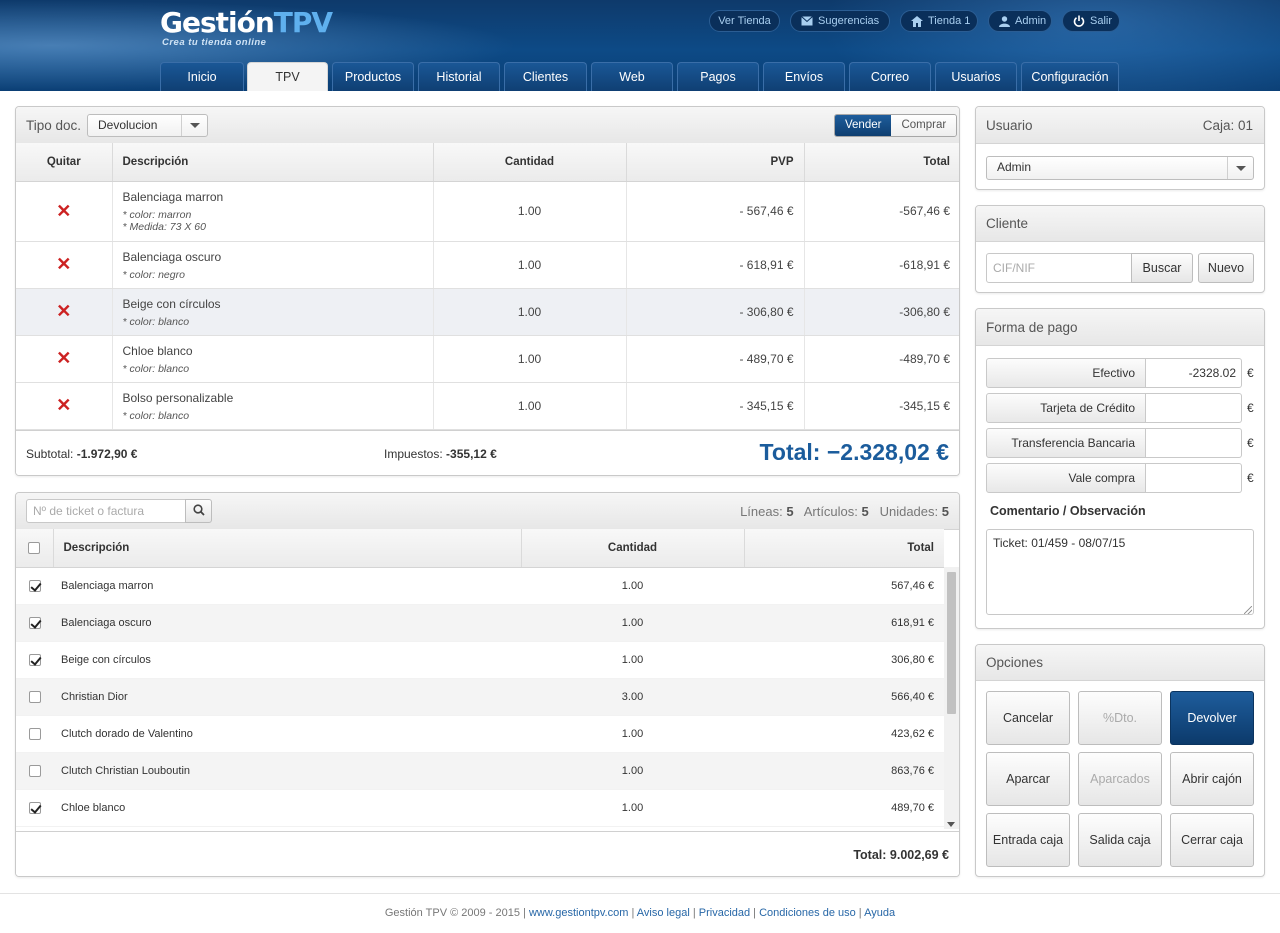  What do you see at coordinates (156, 368) in the screenshot?
I see `item-option: * color: blanco` at bounding box center [156, 368].